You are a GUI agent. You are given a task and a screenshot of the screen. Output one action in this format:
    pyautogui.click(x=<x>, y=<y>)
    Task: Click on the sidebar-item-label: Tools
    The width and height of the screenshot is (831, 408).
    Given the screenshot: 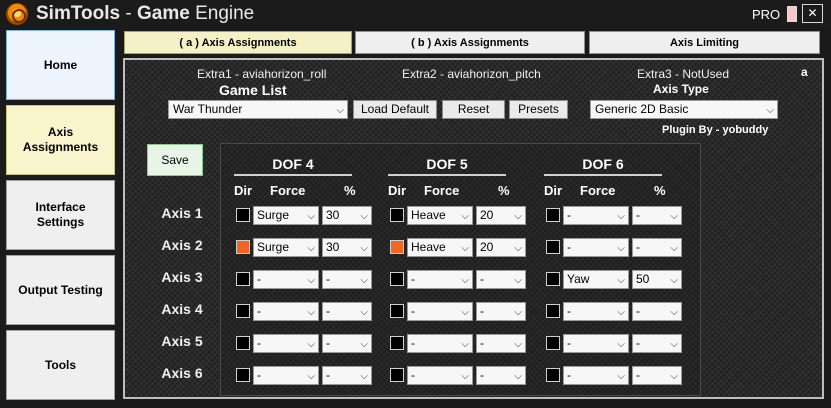 What is the action you would take?
    pyautogui.click(x=60, y=364)
    